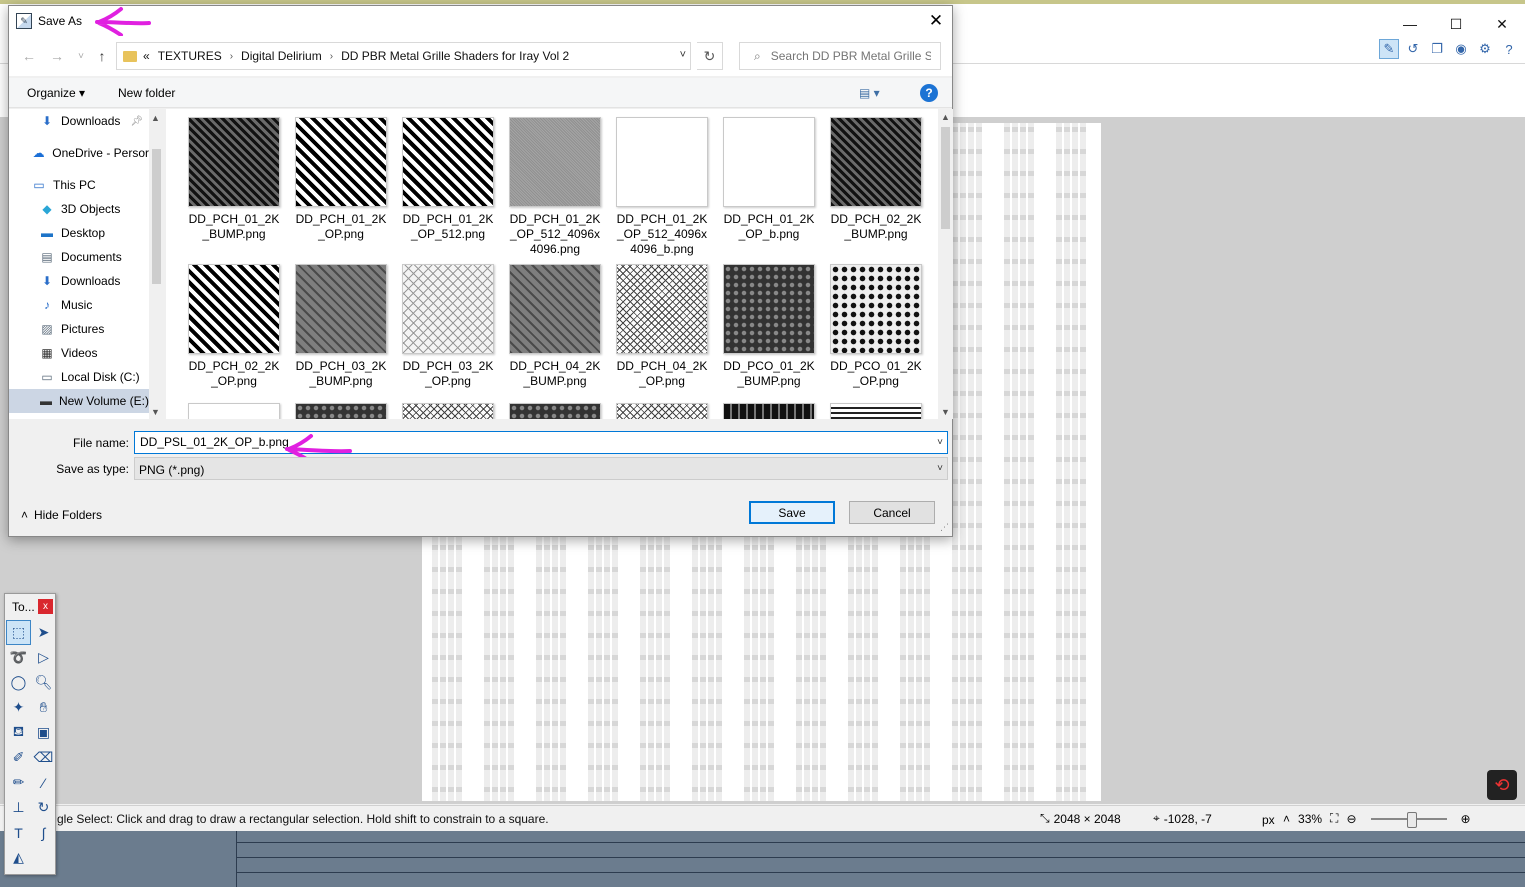 The height and width of the screenshot is (887, 1525). Describe the element at coordinates (146, 56) in the screenshot. I see `breadcrumb-overflow: «` at that location.